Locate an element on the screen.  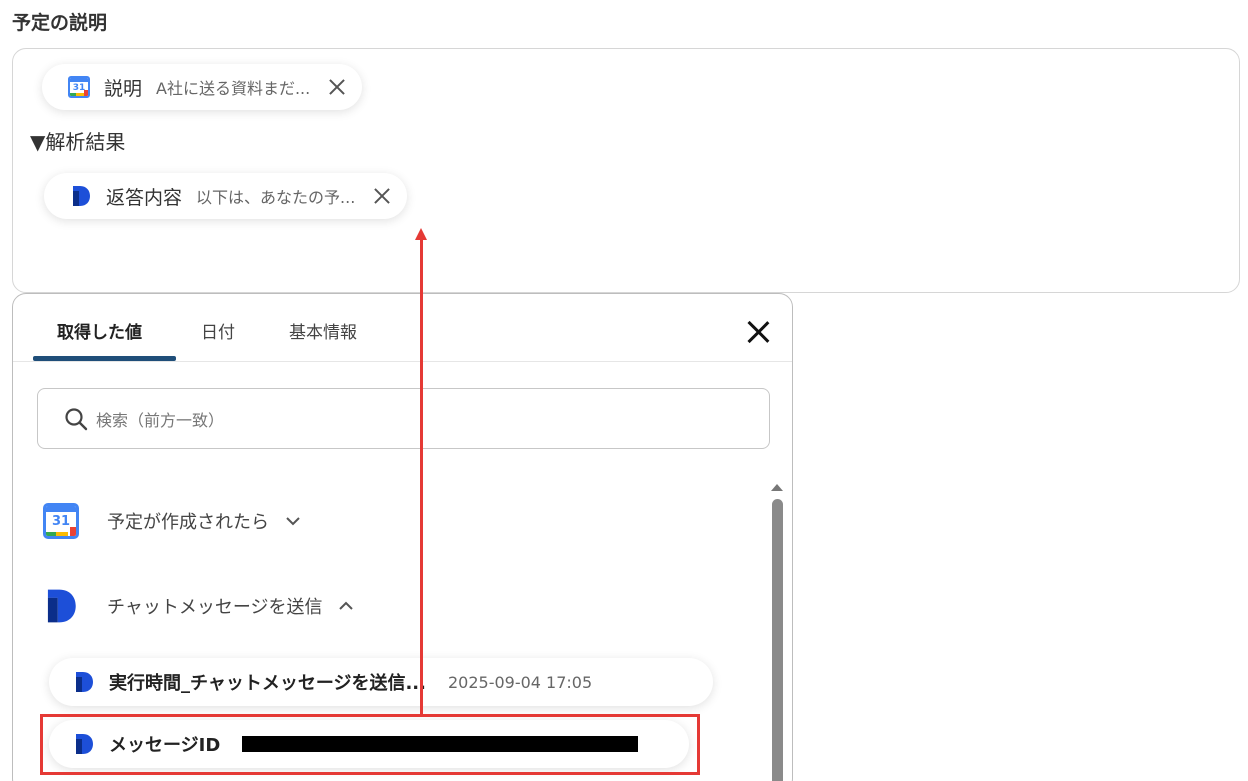
annotation-arrow-head-icon is located at coordinates (421, 234).